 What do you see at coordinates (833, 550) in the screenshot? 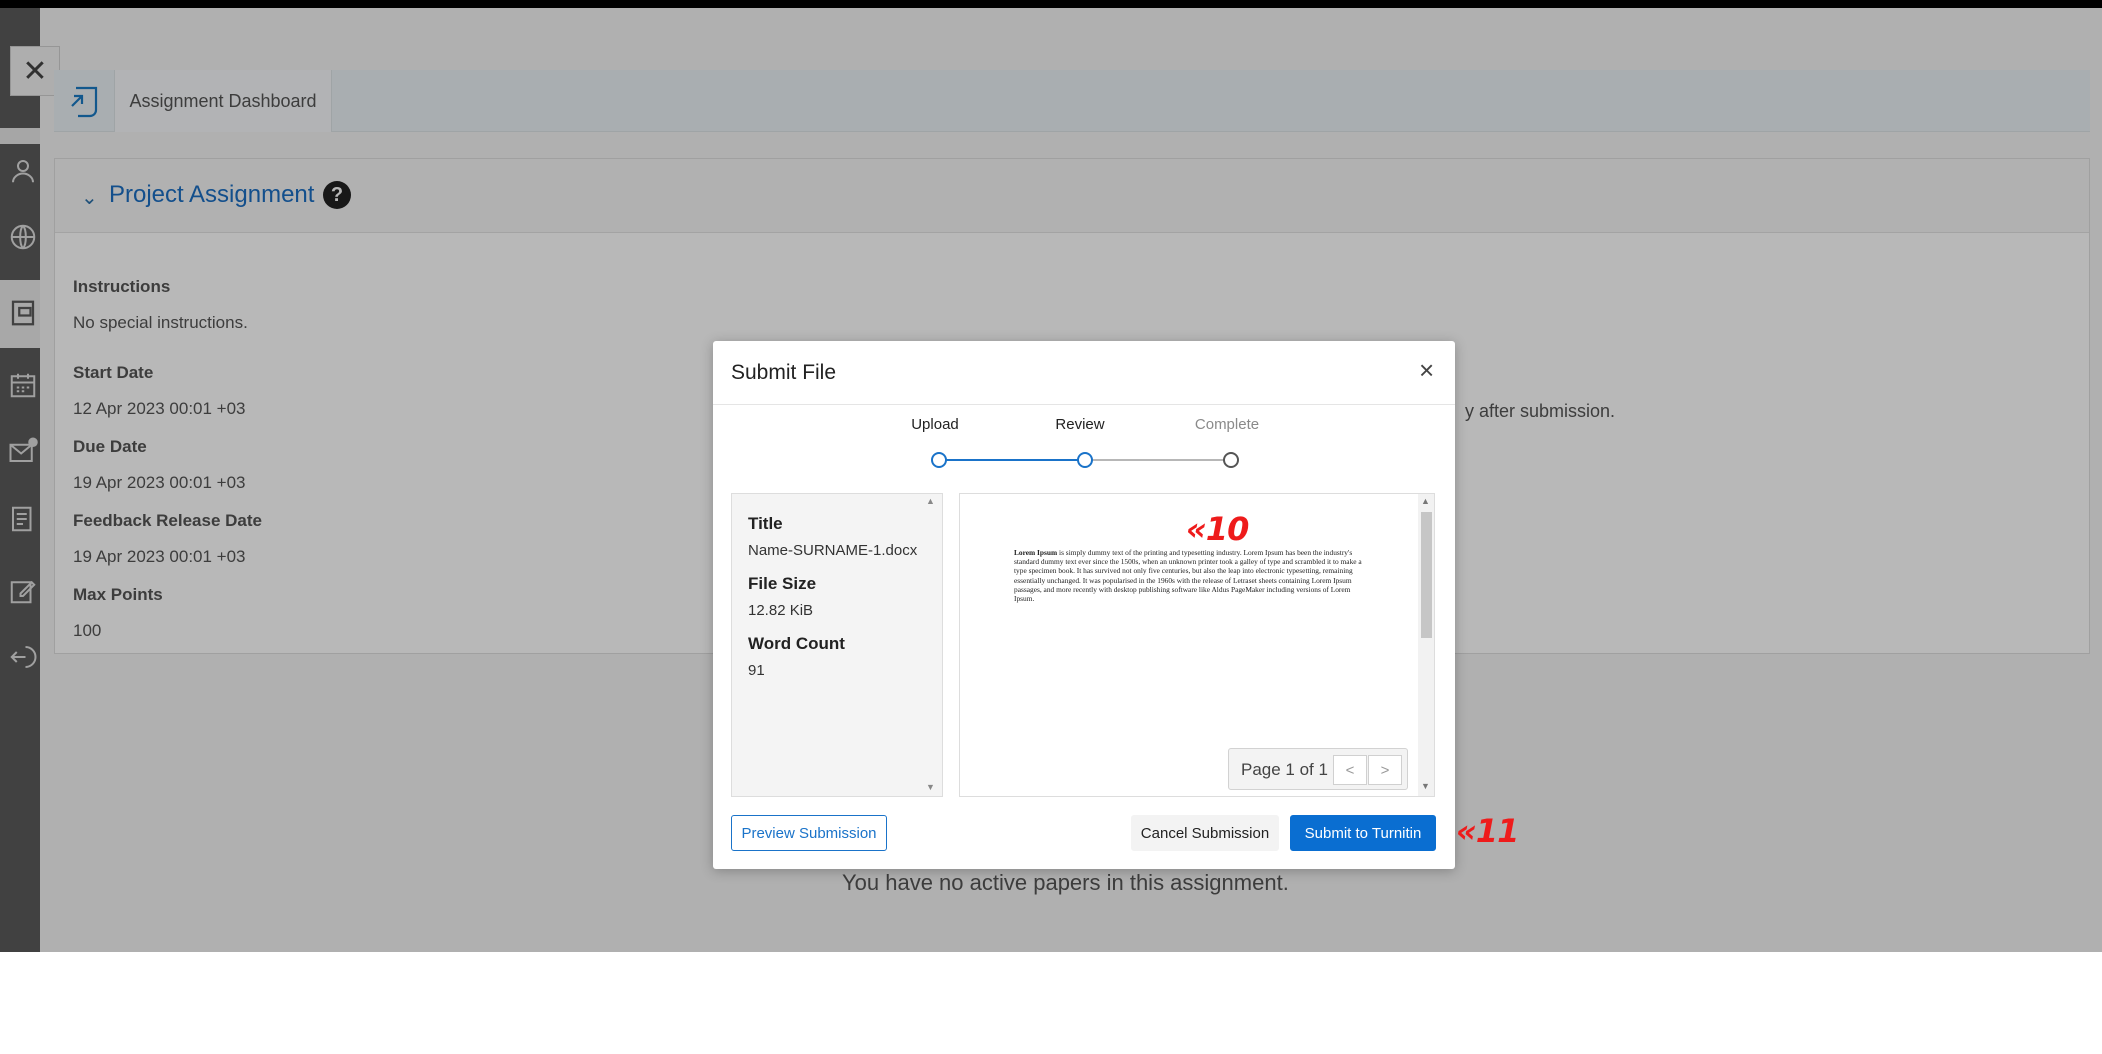
I see `meta-title-value: Name-SURNAME-1.docx` at bounding box center [833, 550].